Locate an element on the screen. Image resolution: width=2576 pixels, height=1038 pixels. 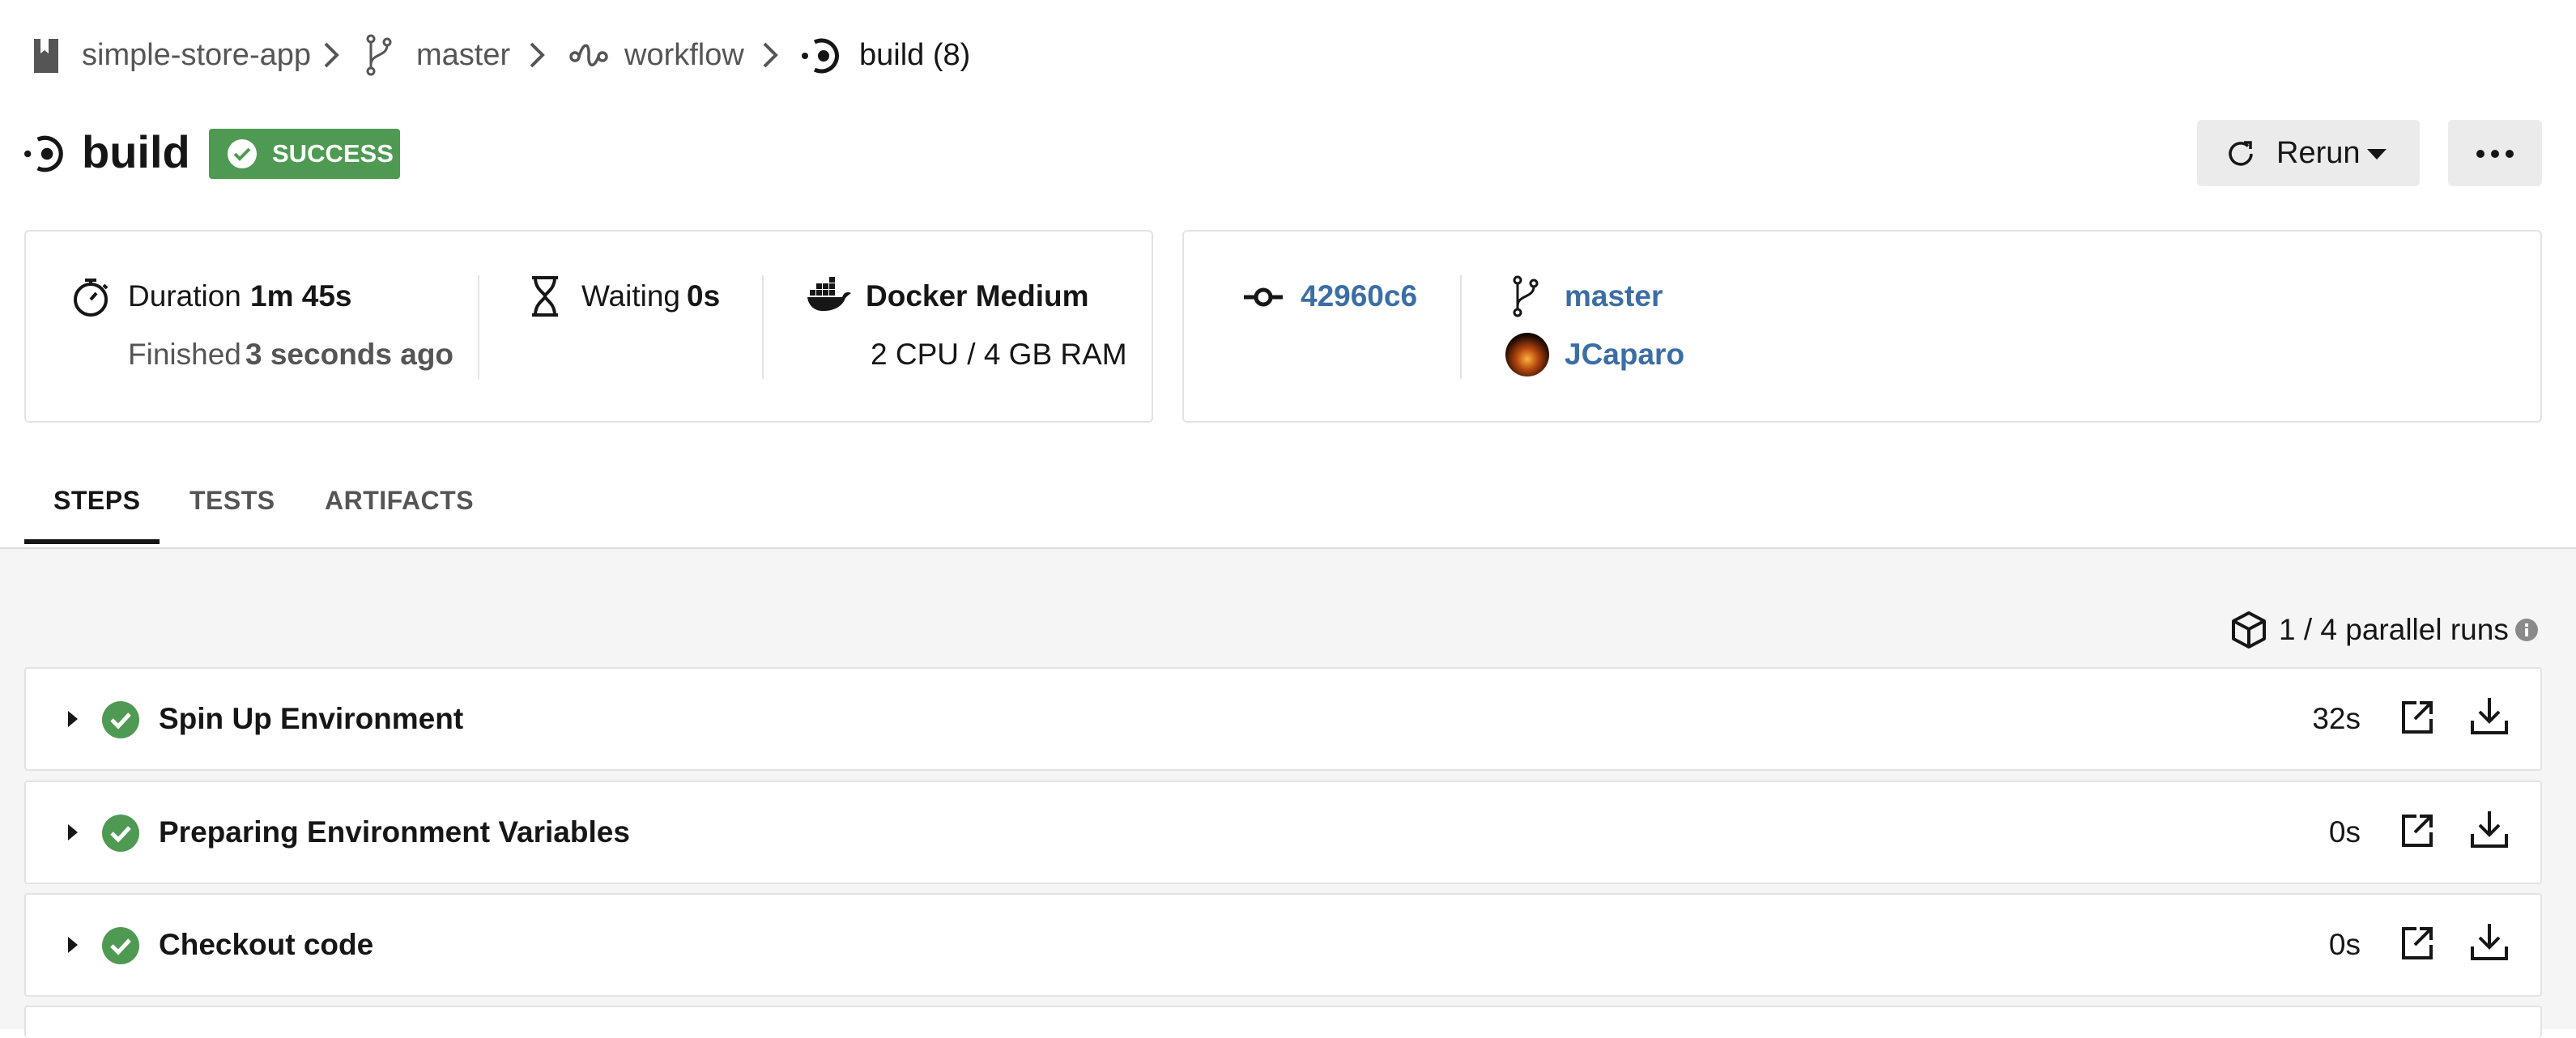
duration-label: Duration is located at coordinates (184, 296).